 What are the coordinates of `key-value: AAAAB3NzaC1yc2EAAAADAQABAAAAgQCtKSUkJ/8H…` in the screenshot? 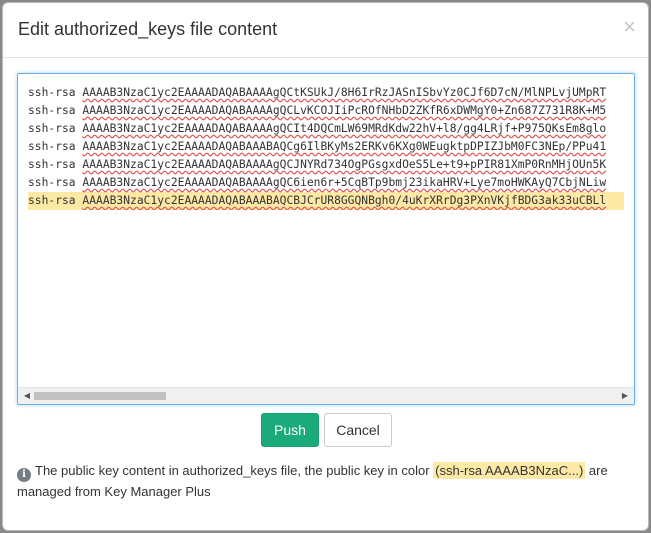 It's located at (344, 92).